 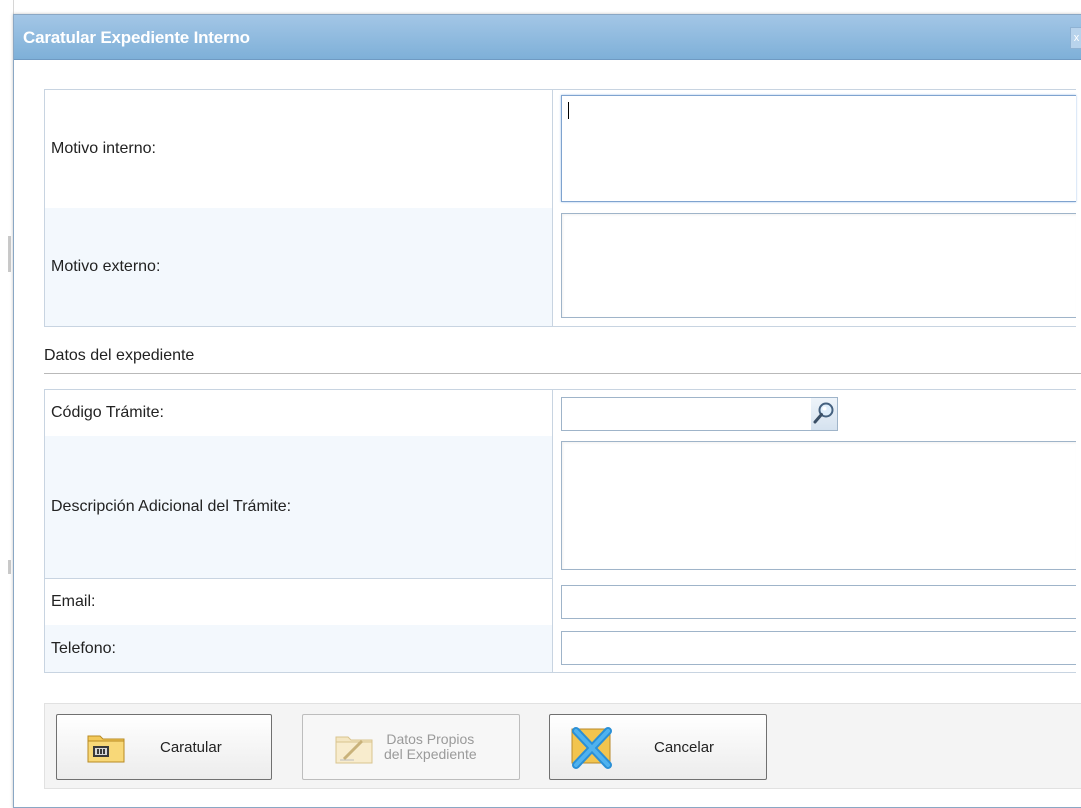 I want to click on descripcion-input-cell, so click(x=814, y=507).